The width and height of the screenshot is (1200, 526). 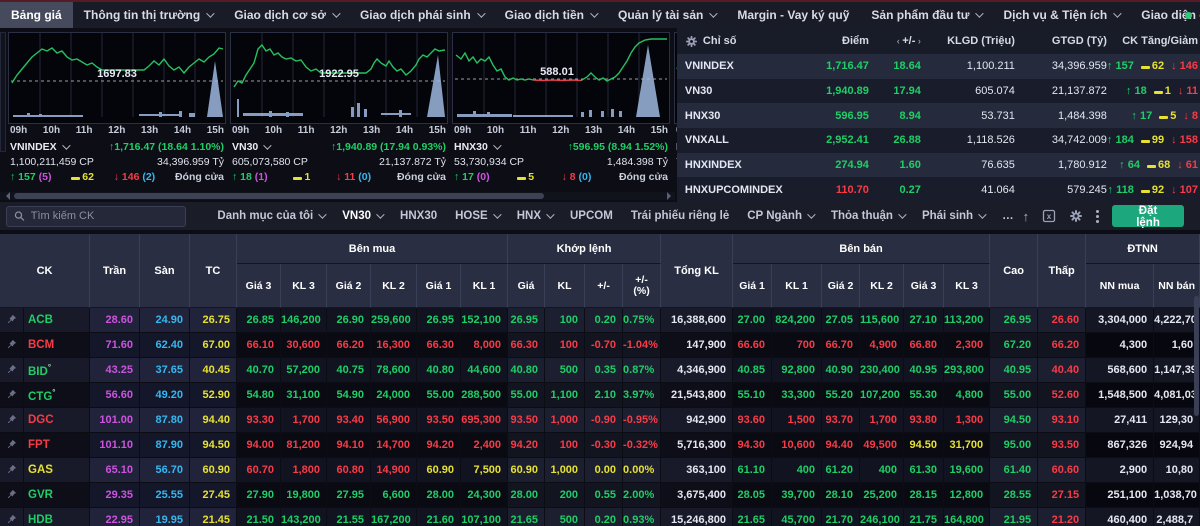 What do you see at coordinates (604, 286) in the screenshot?
I see `col-header-+--: +/-` at bounding box center [604, 286].